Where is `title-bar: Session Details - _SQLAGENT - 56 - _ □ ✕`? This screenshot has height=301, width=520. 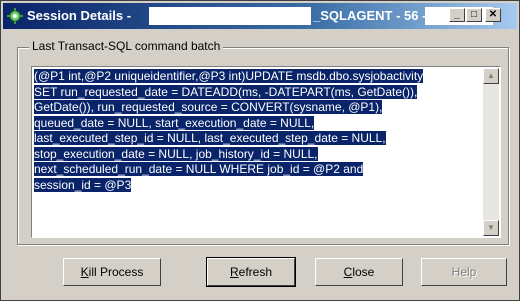
title-bar: Session Details - _SQLAGENT - 56 - _ □ ✕ is located at coordinates (260, 16).